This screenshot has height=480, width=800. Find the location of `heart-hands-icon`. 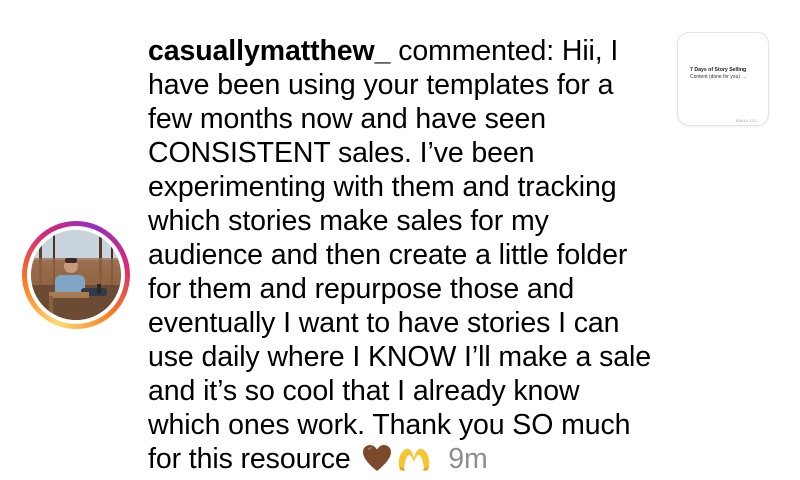

heart-hands-icon is located at coordinates (414, 462).